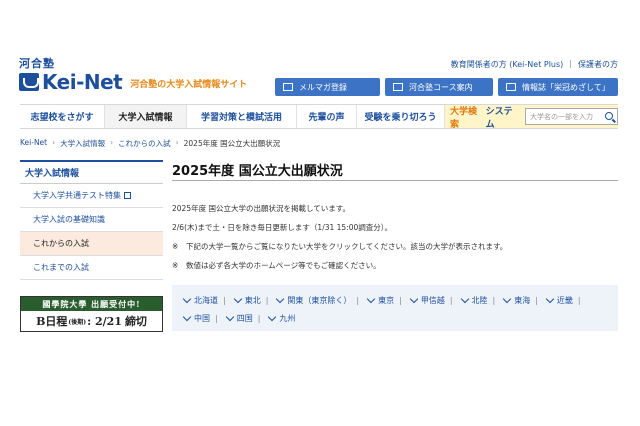 This screenshot has height=426, width=640. I want to click on region-label: 東京, so click(386, 300).